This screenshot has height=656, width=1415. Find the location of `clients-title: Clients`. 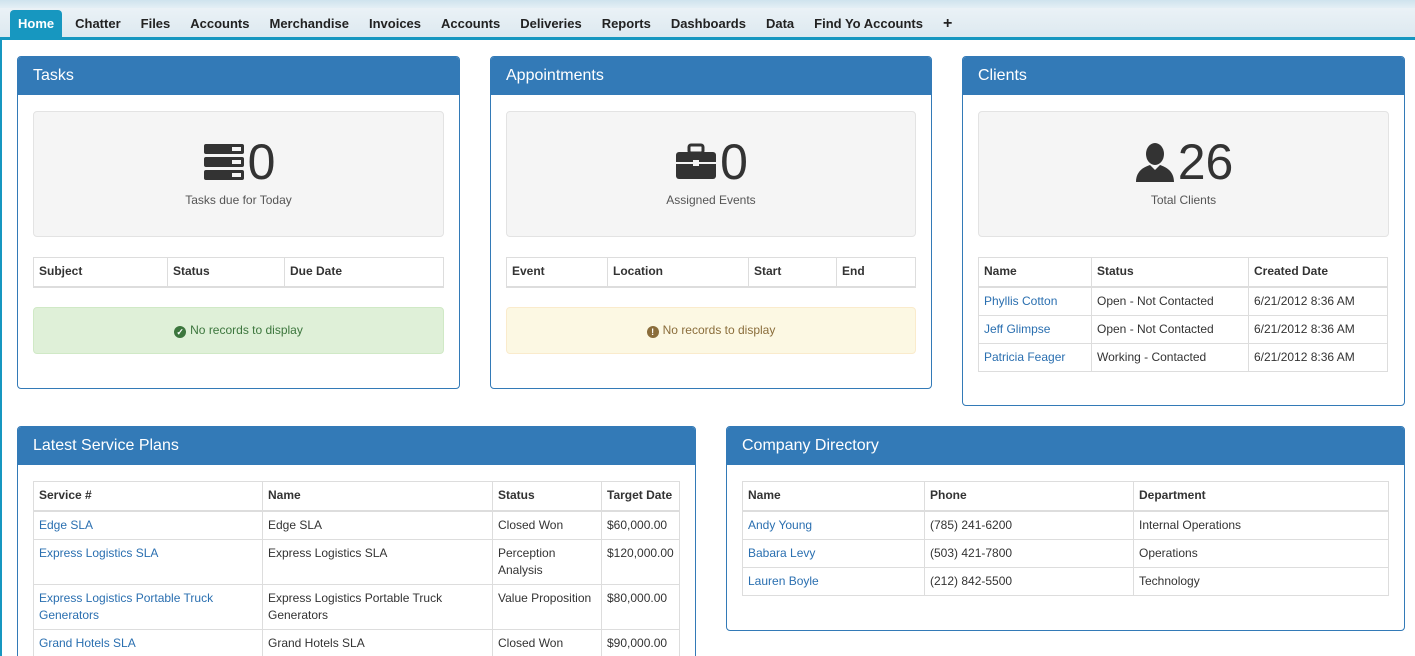

clients-title: Clients is located at coordinates (1183, 76).